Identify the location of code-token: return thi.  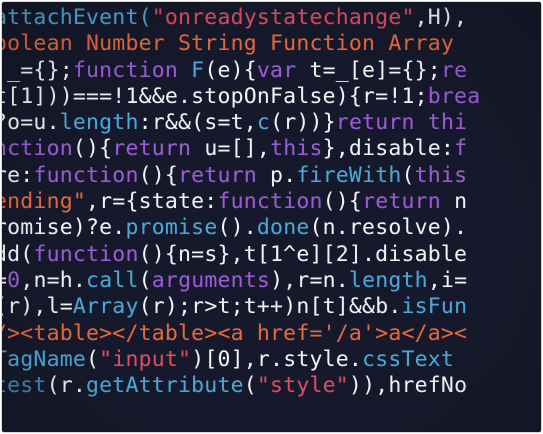
(401, 123).